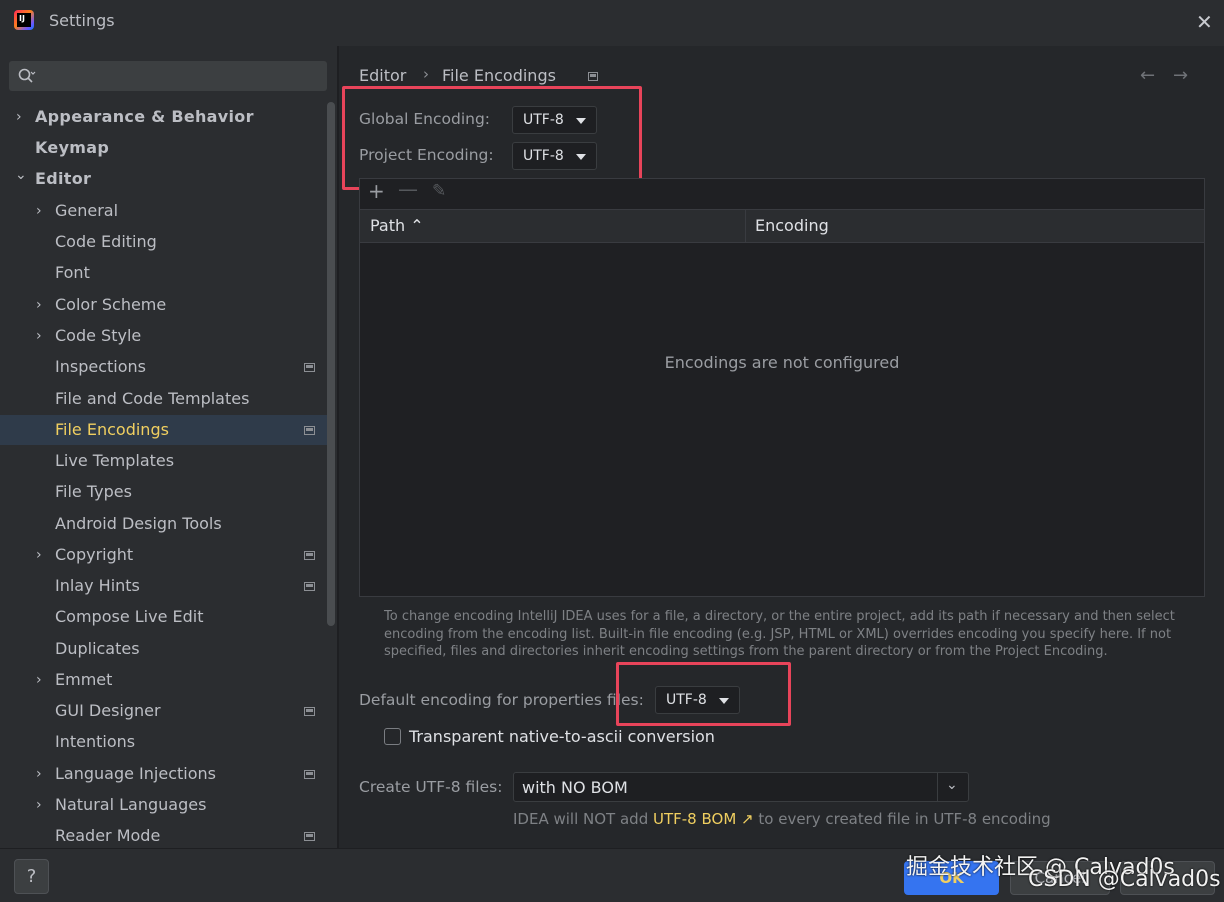 Image resolution: width=1224 pixels, height=902 pixels. Describe the element at coordinates (165, 680) in the screenshot. I see `tree-item-emmet: › Emmet` at that location.